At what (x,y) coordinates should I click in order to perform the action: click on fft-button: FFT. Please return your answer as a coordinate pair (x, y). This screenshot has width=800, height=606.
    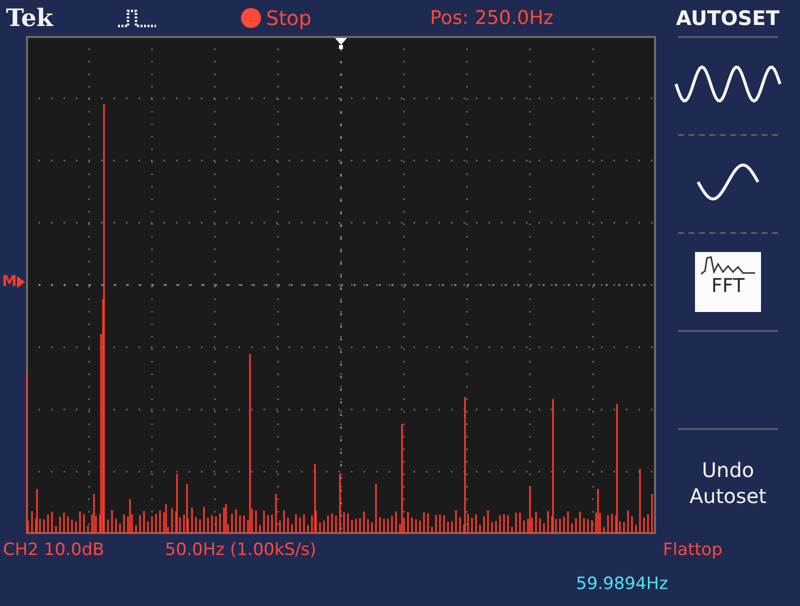
    Looking at the image, I should click on (728, 282).